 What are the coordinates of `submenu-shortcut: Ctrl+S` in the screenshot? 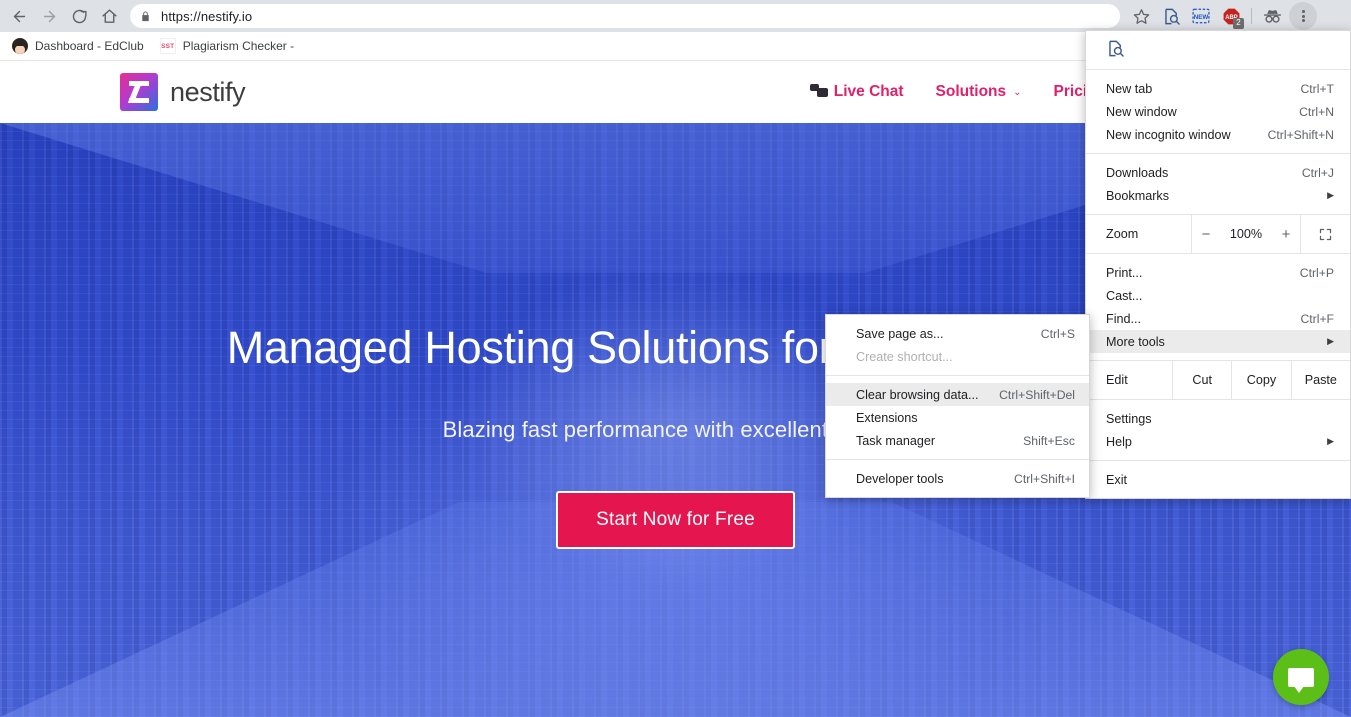 It's located at (1057, 333).